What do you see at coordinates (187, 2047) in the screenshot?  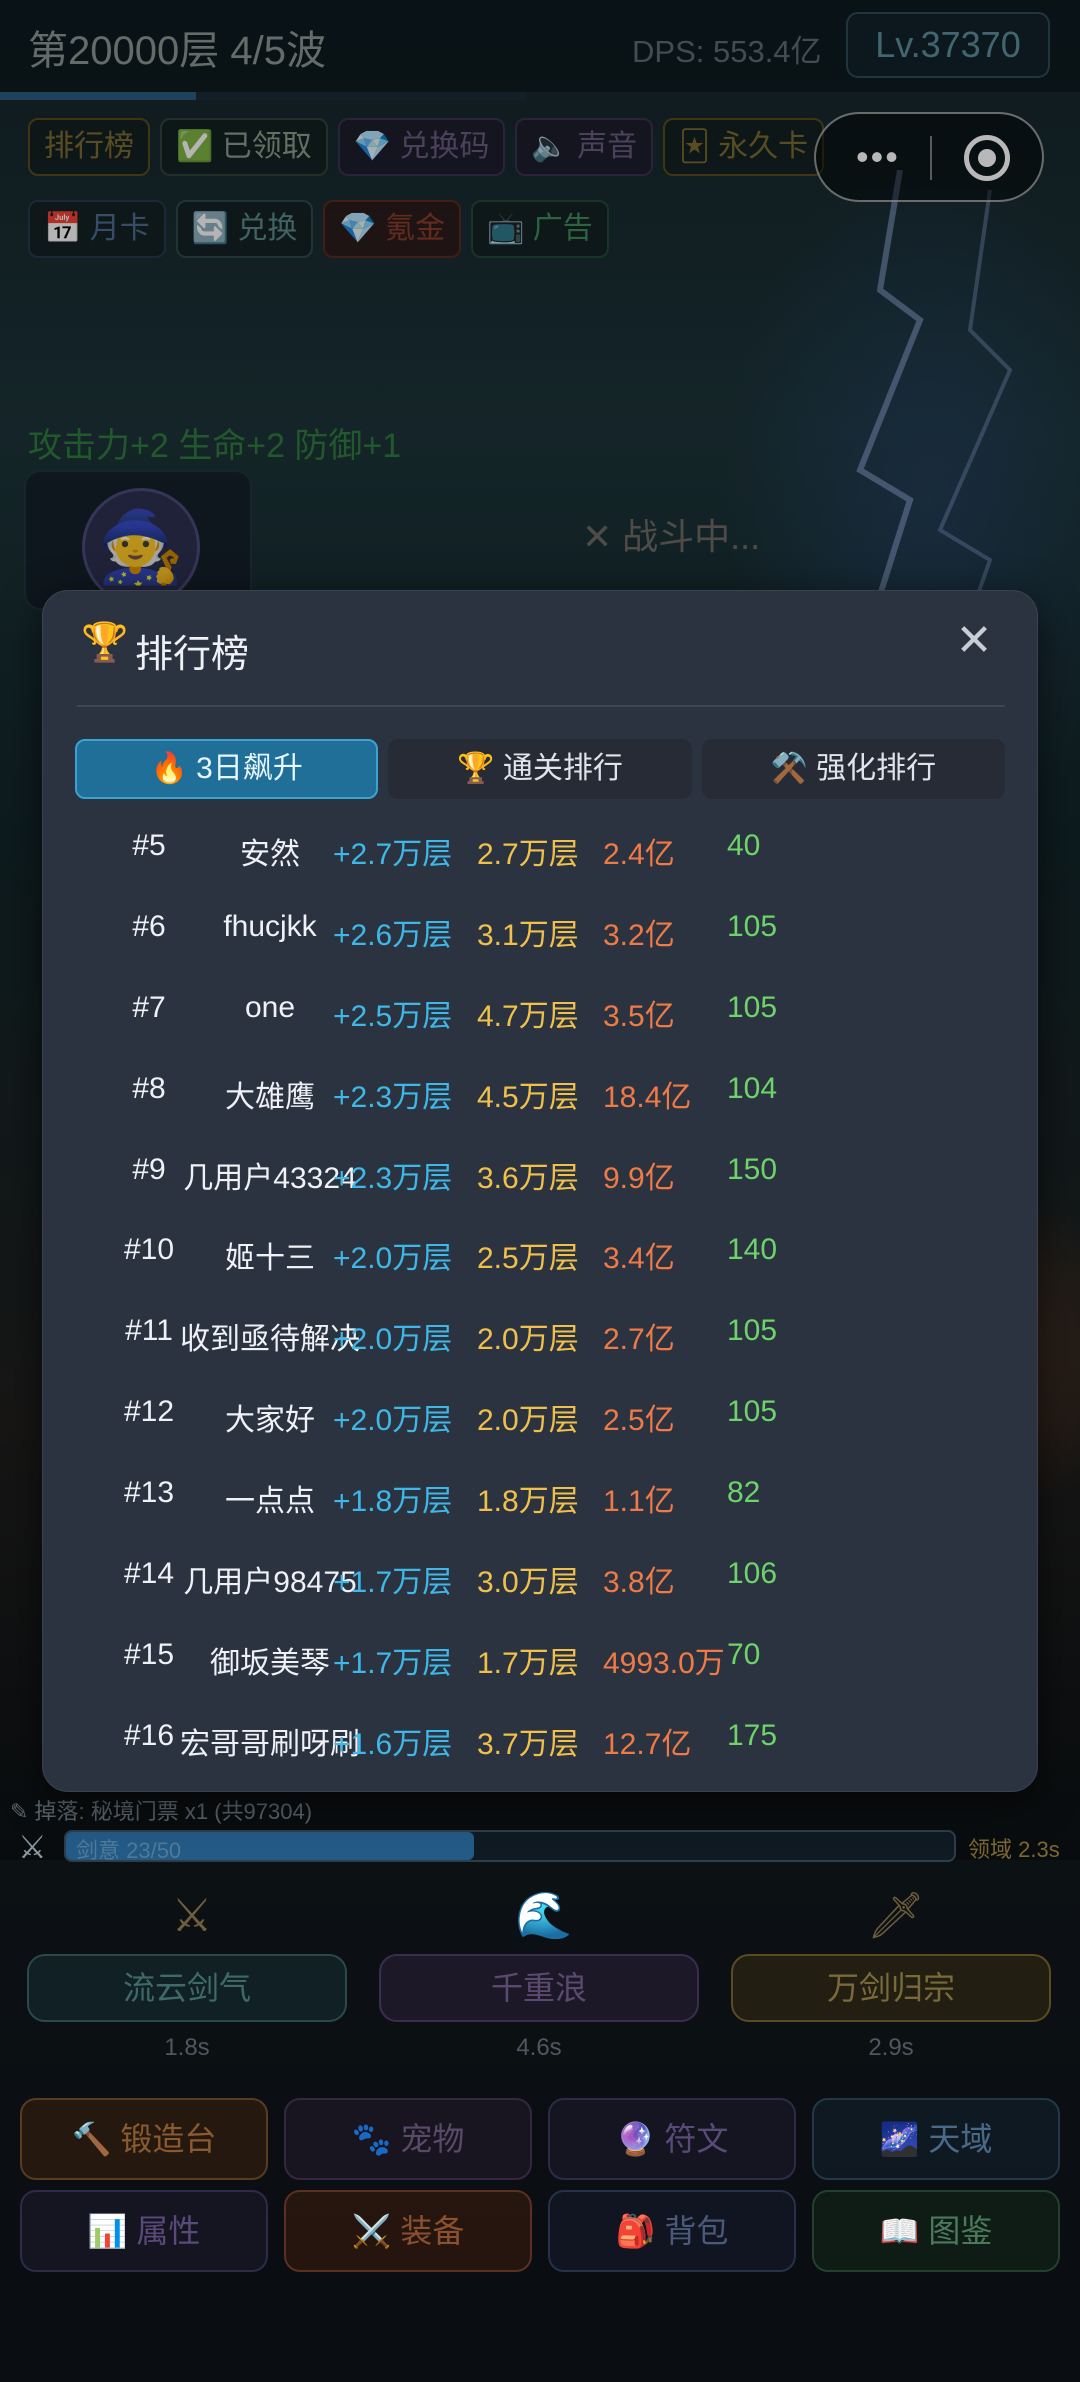 I see `skill-cooldown-1: 1.8s` at bounding box center [187, 2047].